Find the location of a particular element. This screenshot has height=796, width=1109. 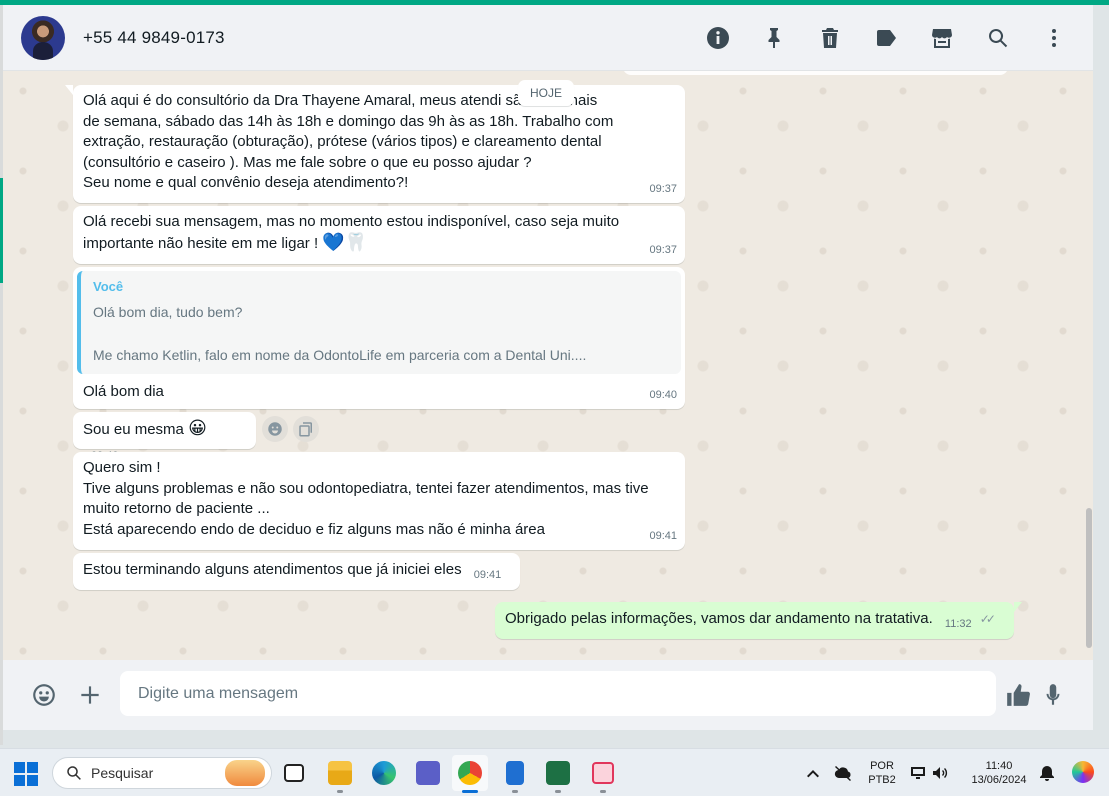

menu-icon is located at coordinates (1054, 38).